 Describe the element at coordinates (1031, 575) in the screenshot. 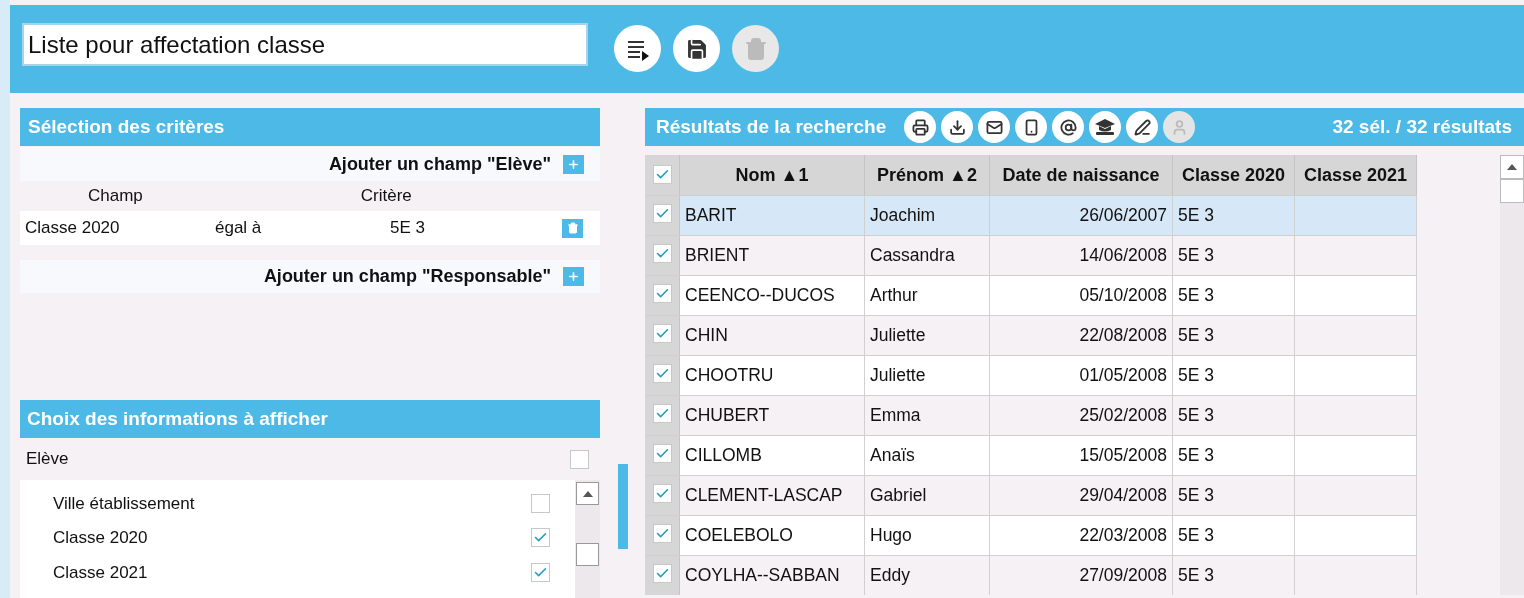

I see `table-row: COYLHA--SABBAN Eddy 27/09/2008 5E 3` at that location.